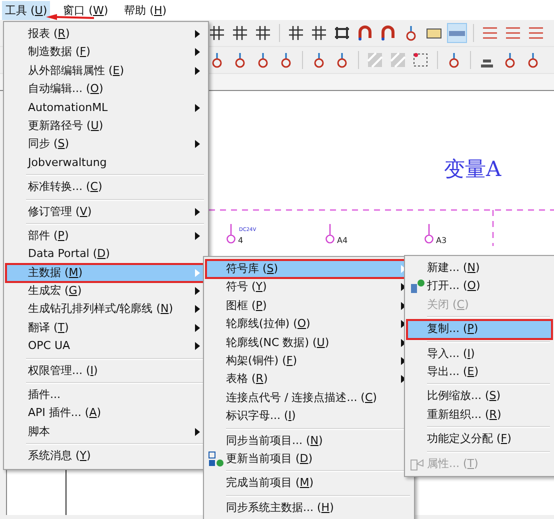 This screenshot has height=519, width=554. I want to click on menu-bar-item: 帮助 (H), so click(145, 10).